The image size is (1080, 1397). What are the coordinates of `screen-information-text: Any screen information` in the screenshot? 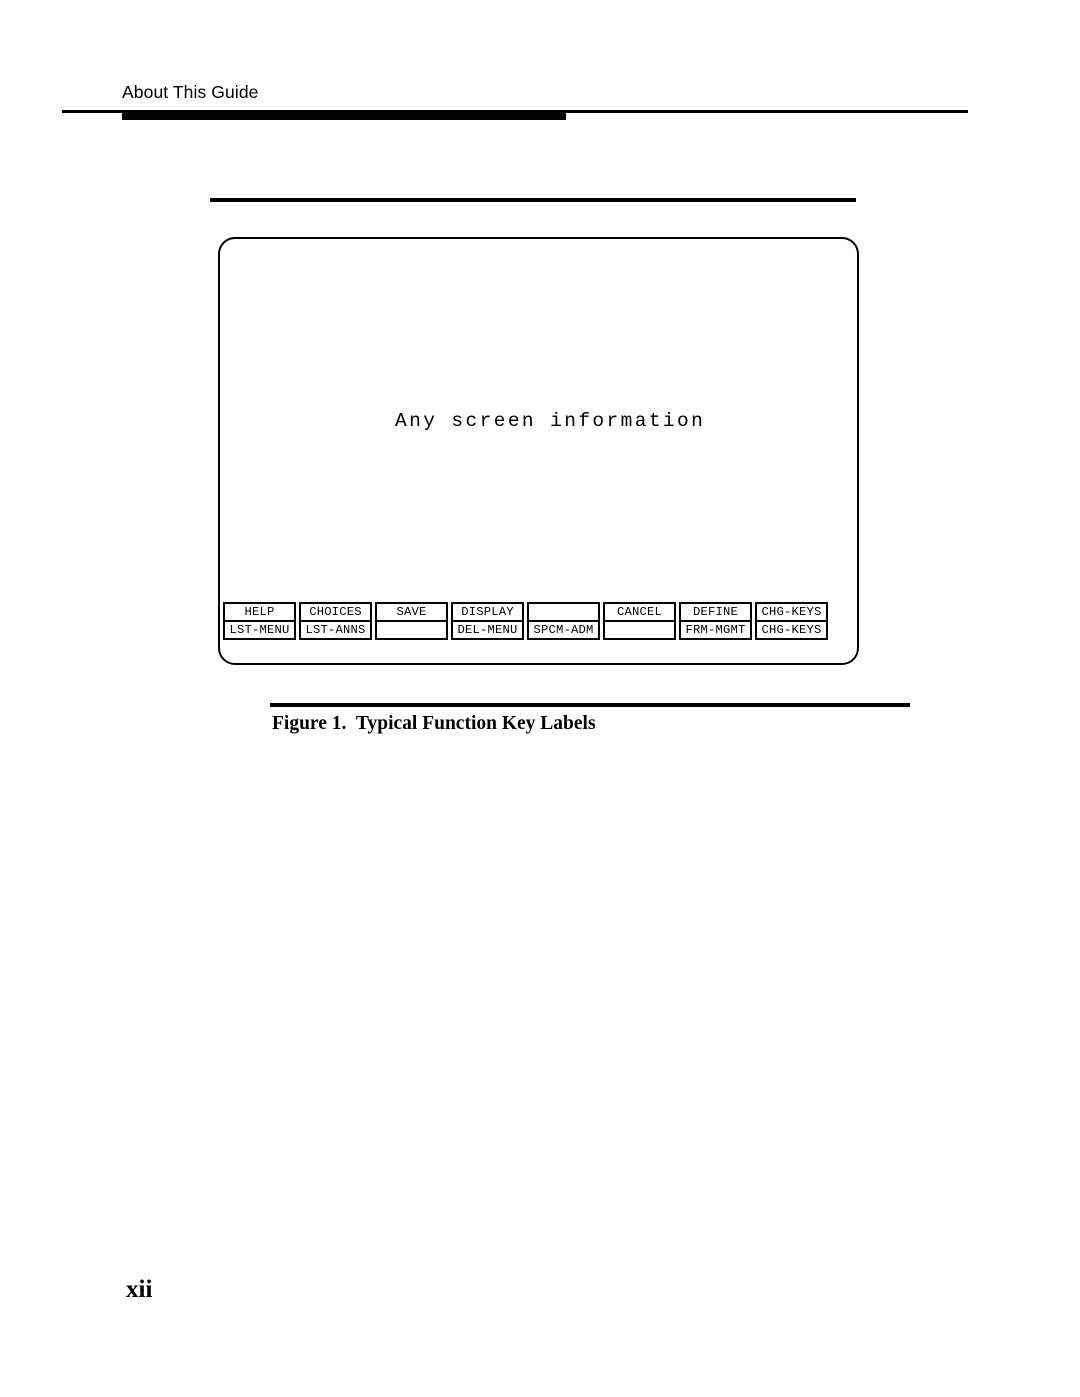 It's located at (550, 421).